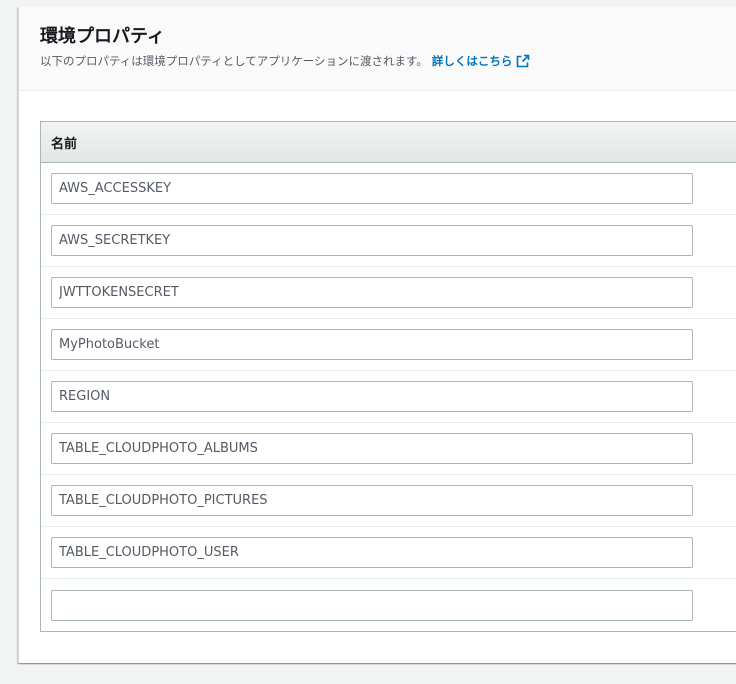 Image resolution: width=736 pixels, height=684 pixels. Describe the element at coordinates (472, 61) in the screenshot. I see `learn-more-label: 詳しくはこちら` at that location.